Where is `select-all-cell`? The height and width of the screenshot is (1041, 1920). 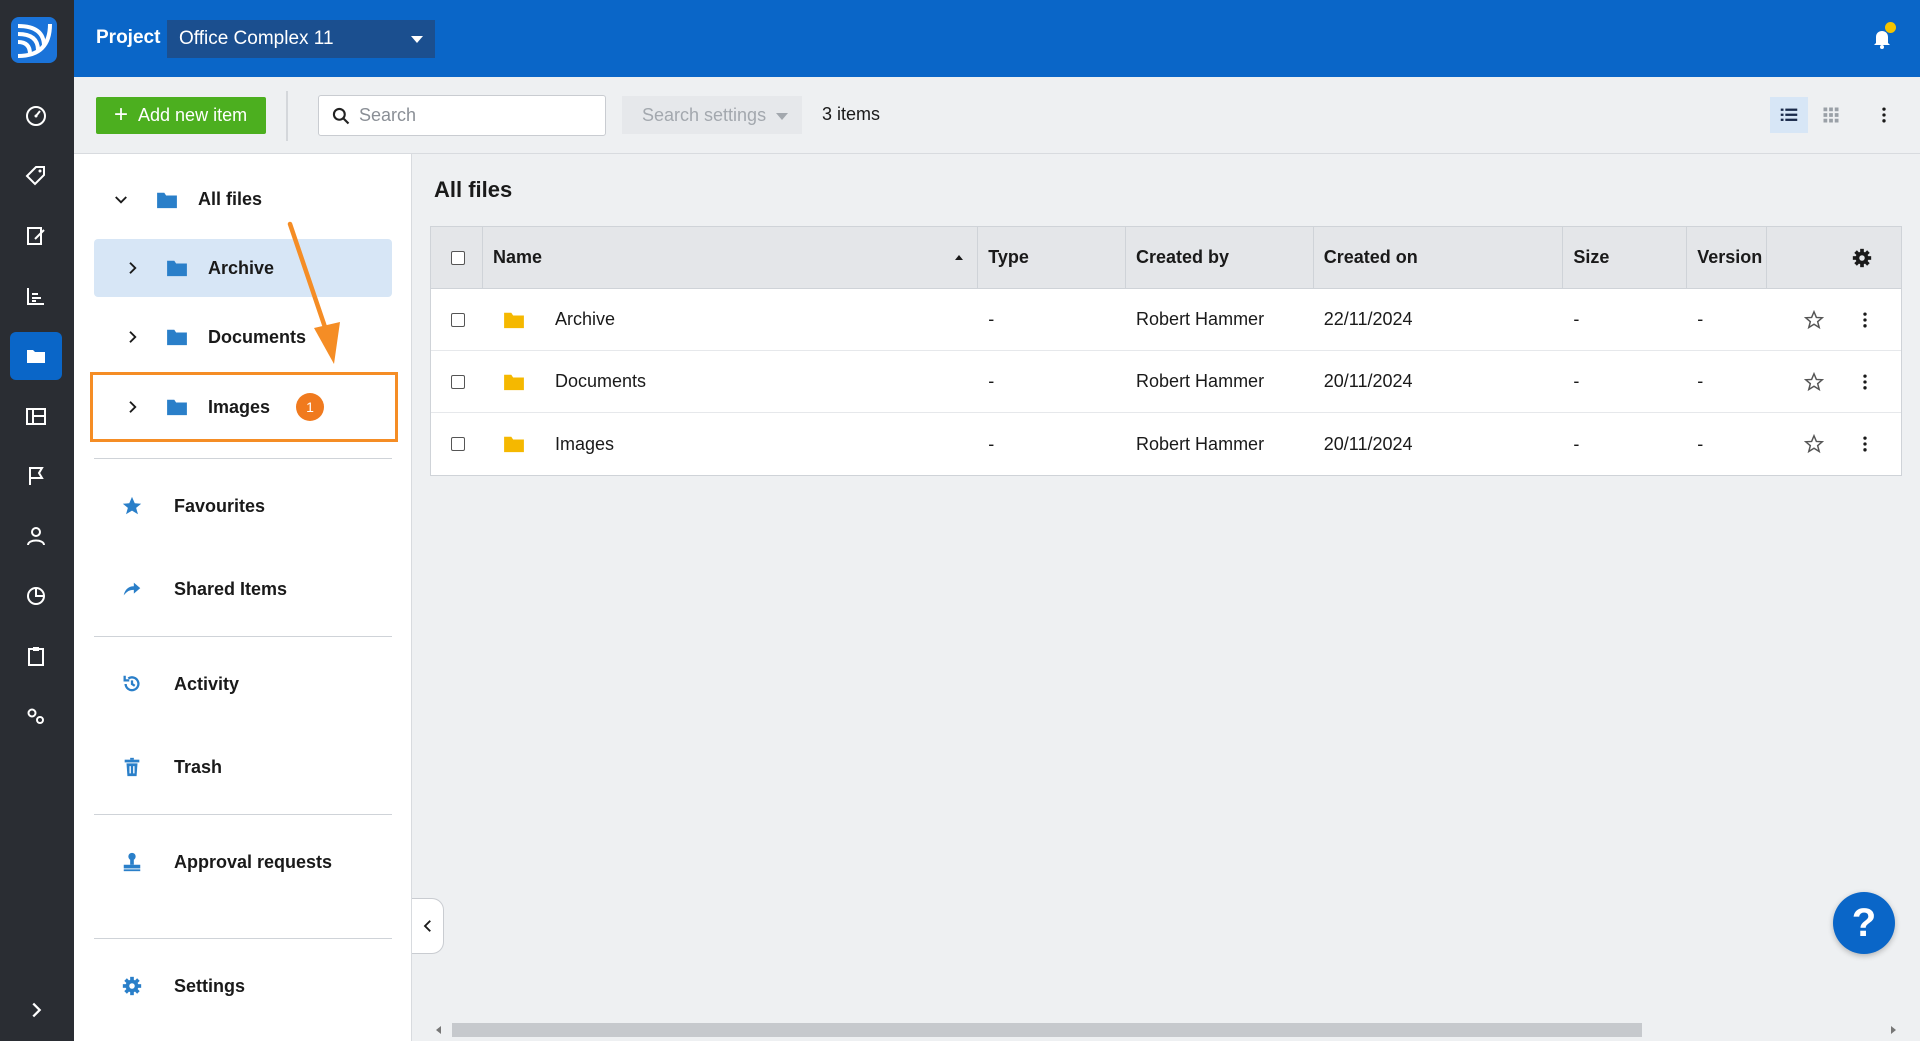 select-all-cell is located at coordinates (457, 257).